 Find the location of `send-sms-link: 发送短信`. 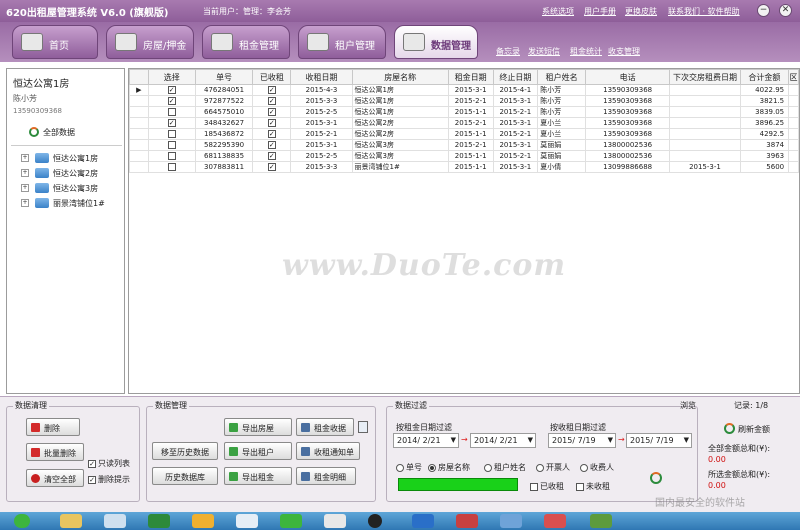

send-sms-link: 发送短信 is located at coordinates (544, 51).